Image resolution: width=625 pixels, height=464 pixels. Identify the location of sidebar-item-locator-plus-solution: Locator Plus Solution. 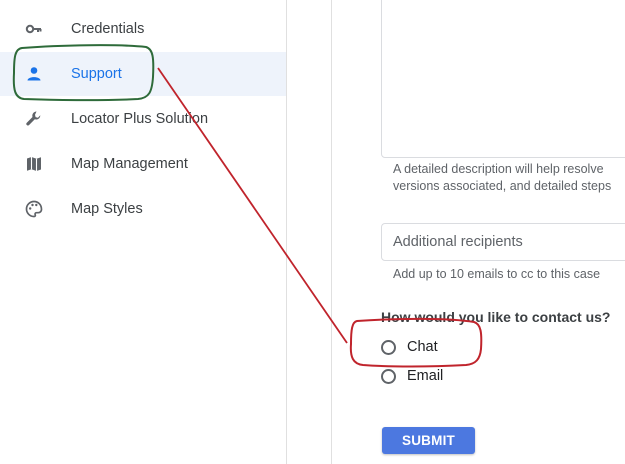
(143, 119).